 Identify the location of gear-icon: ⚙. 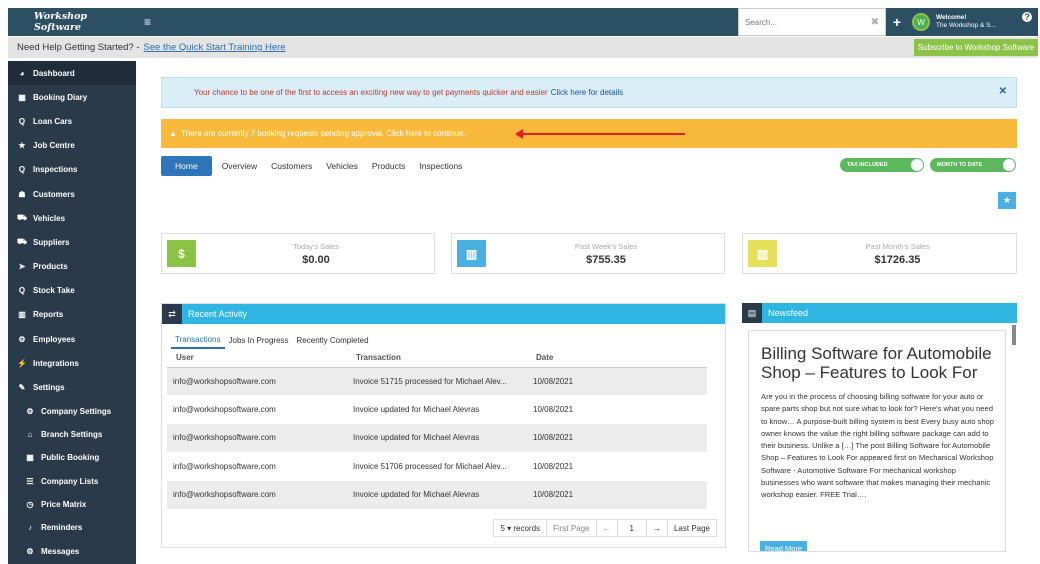
(30, 551).